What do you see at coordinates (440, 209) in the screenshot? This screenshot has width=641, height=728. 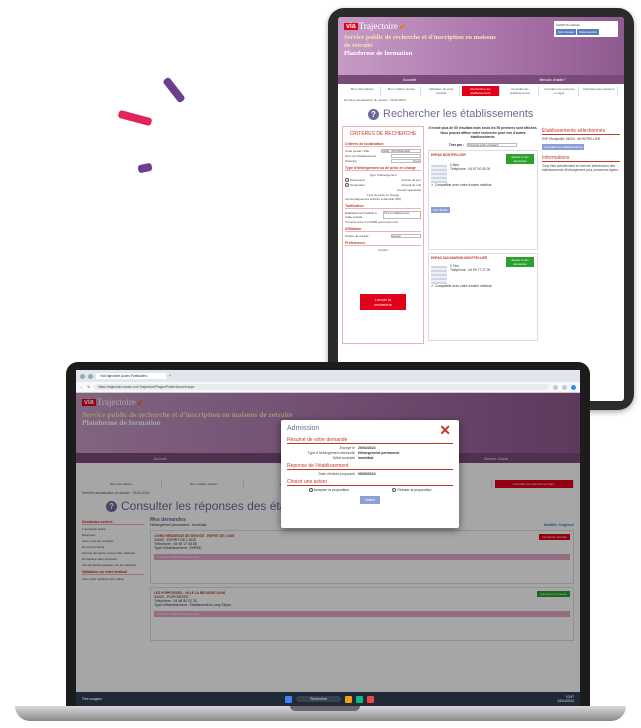 I see `details-button: Voir détails` at bounding box center [440, 209].